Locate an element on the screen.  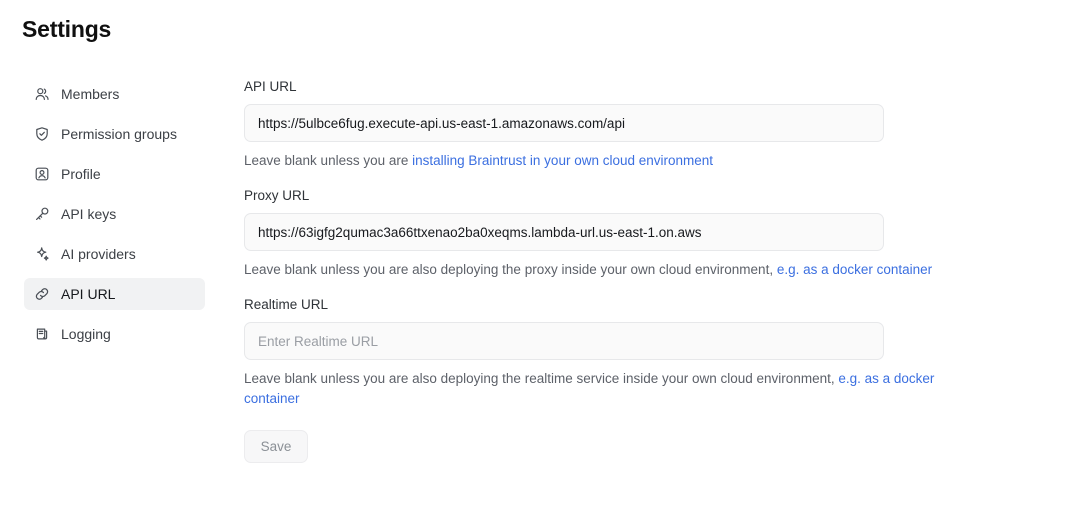
api-url-label: API URL is located at coordinates (270, 86).